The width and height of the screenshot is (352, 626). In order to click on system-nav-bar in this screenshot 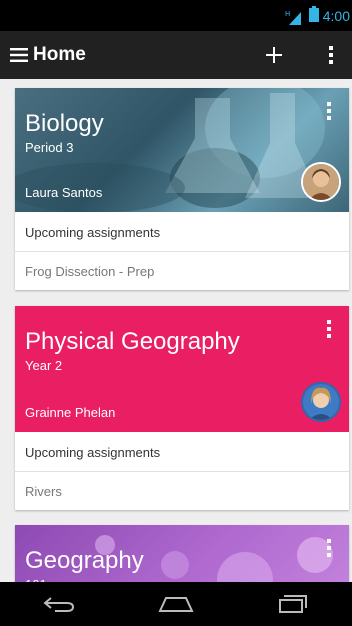, I will do `click(176, 604)`.